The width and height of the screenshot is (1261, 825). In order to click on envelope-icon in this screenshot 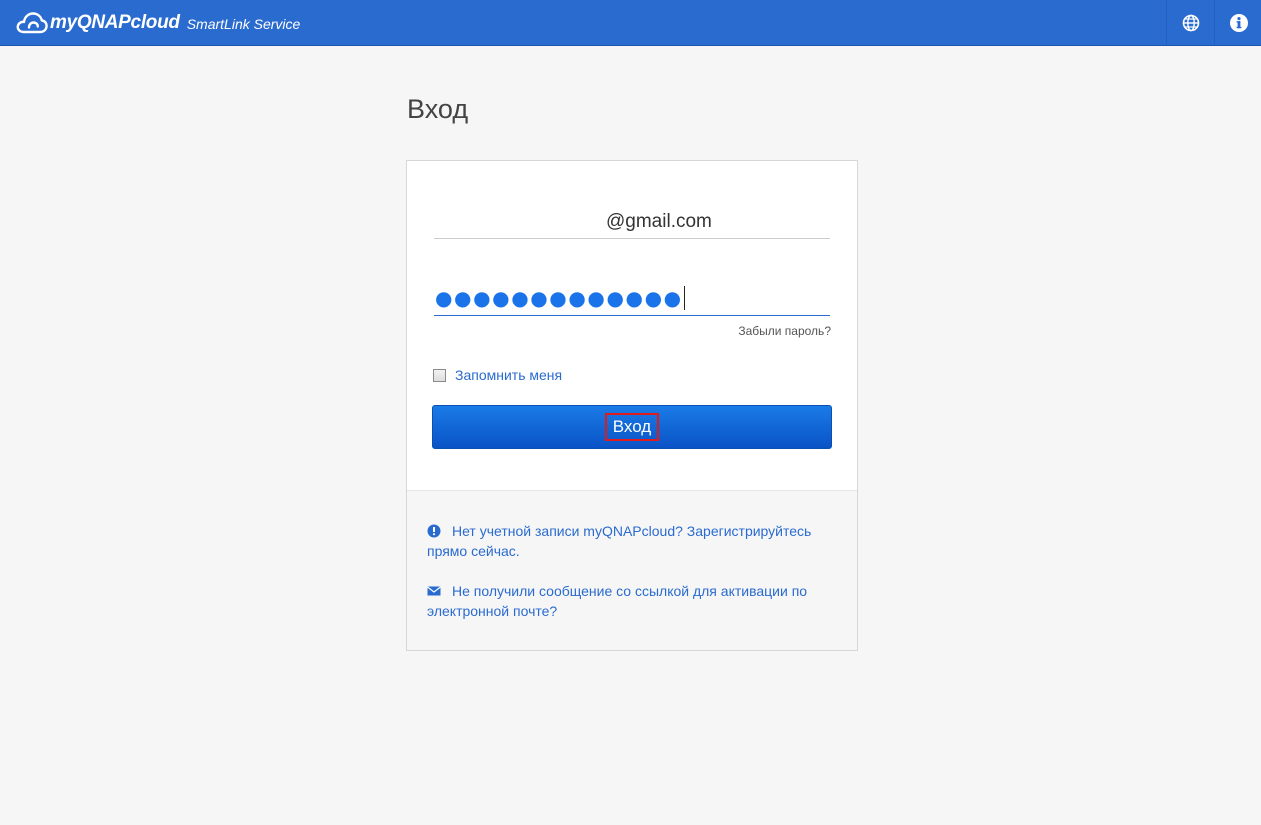, I will do `click(434, 591)`.